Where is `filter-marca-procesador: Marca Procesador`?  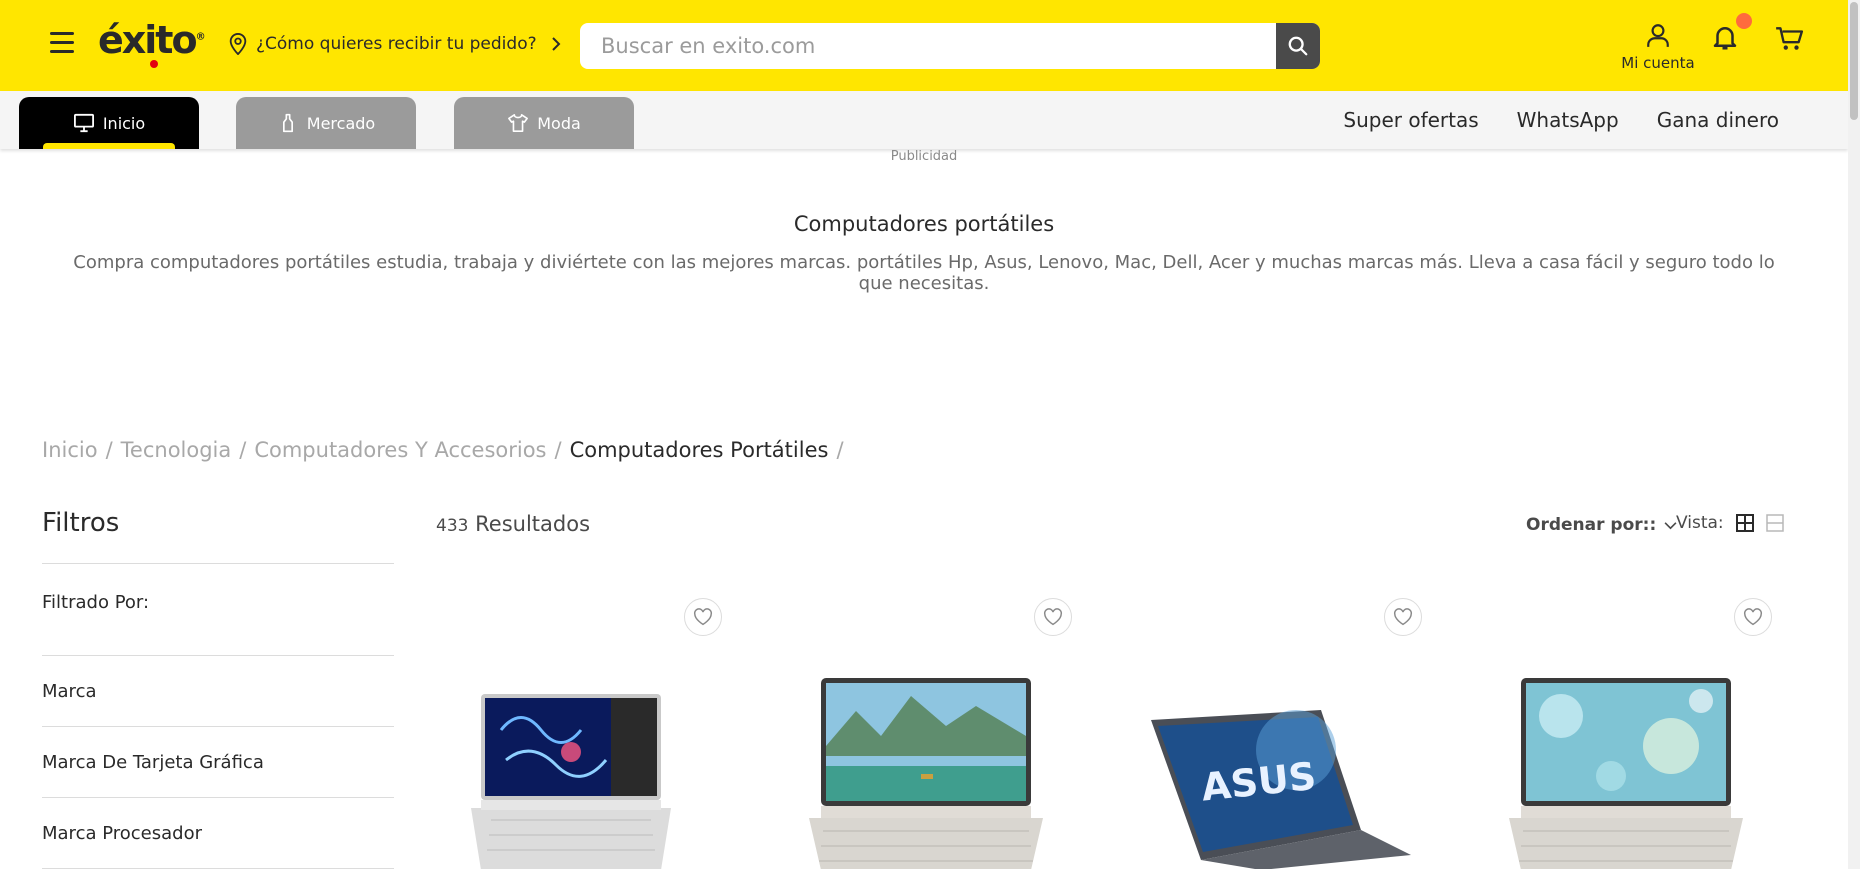
filter-marca-procesador: Marca Procesador is located at coordinates (218, 832).